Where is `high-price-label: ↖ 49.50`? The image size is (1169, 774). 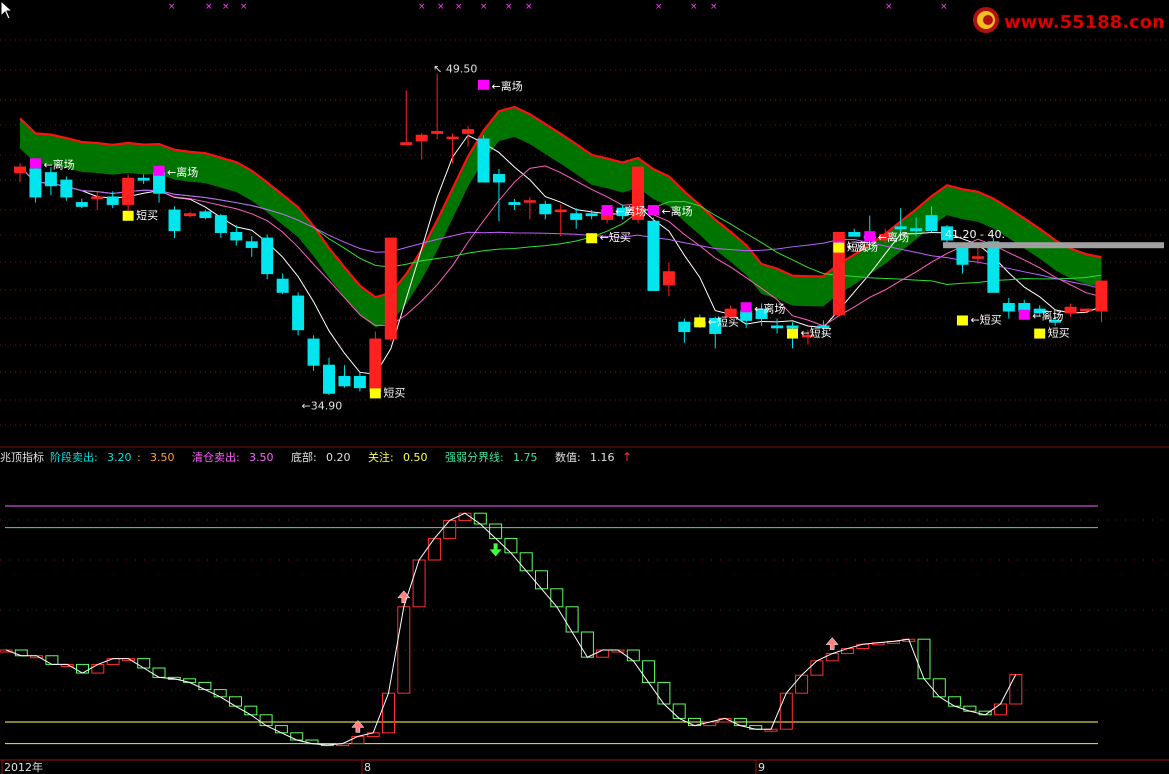 high-price-label: ↖ 49.50 is located at coordinates (455, 68).